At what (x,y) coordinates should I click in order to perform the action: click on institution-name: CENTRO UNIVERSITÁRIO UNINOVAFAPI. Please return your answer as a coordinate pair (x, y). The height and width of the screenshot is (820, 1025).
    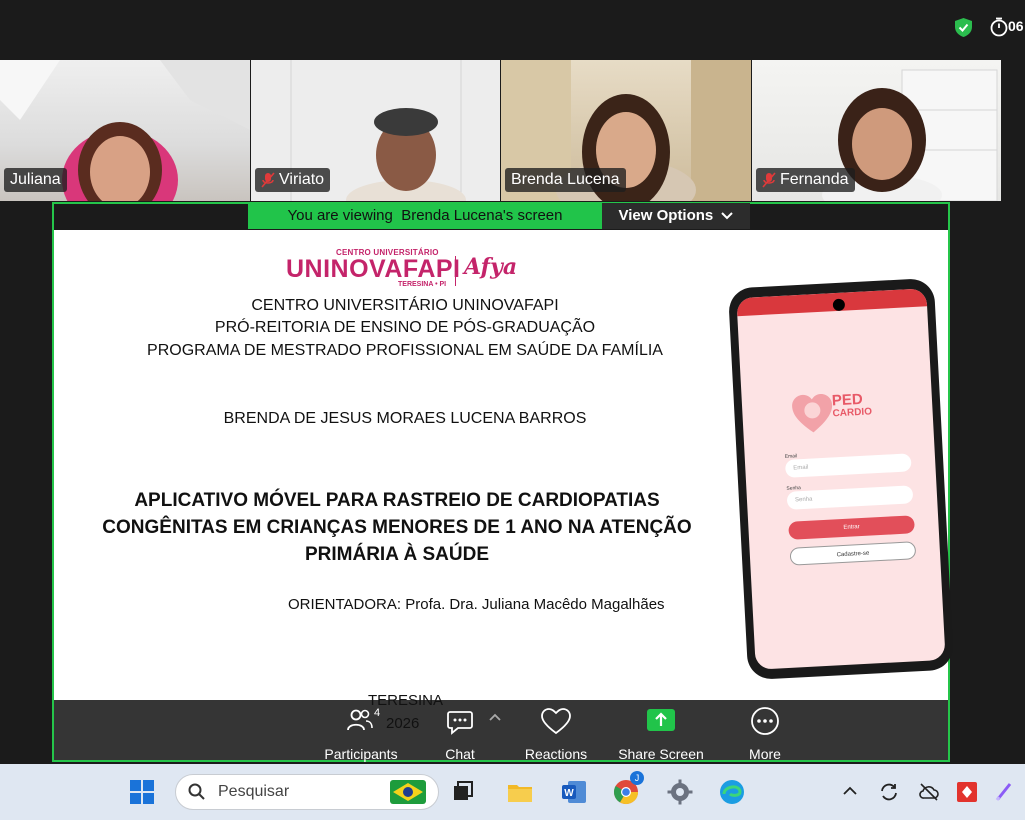
    Looking at the image, I should click on (405, 305).